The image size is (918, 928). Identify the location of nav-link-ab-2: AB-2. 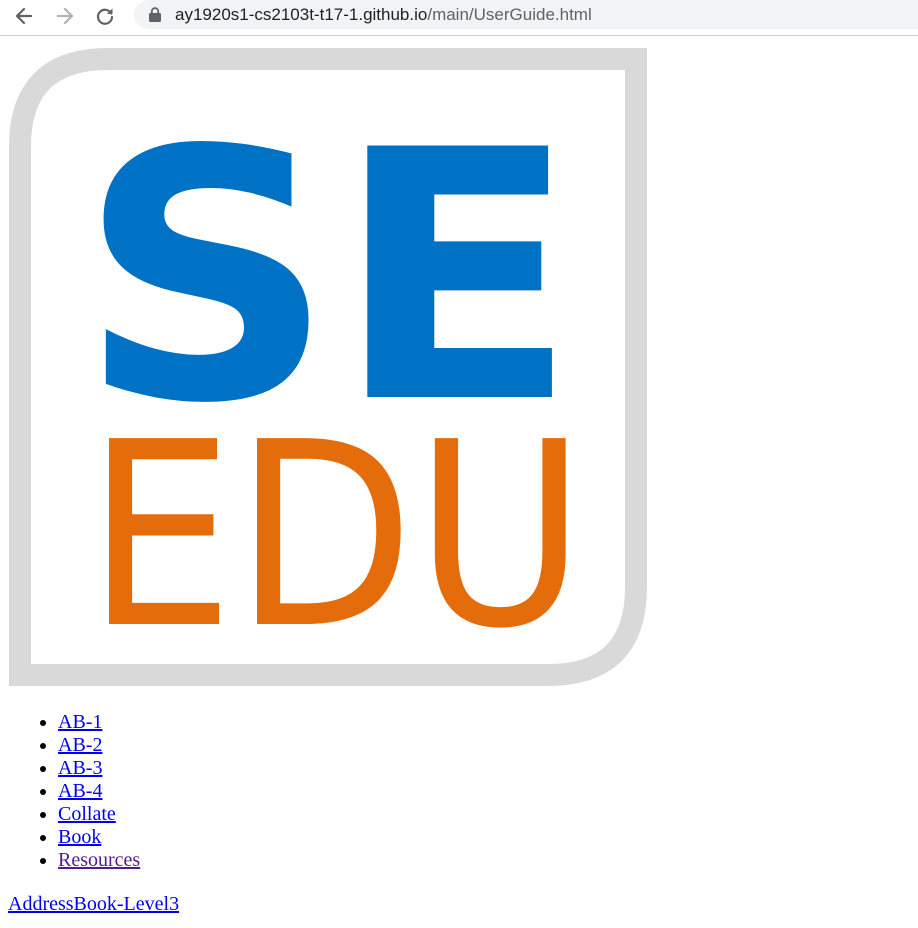
(80, 745).